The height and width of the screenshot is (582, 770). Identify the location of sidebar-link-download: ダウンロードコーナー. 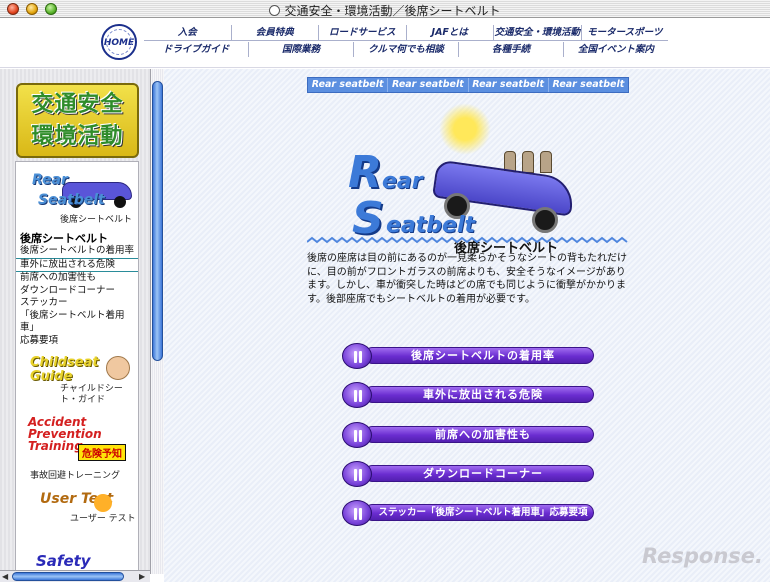
(79, 291).